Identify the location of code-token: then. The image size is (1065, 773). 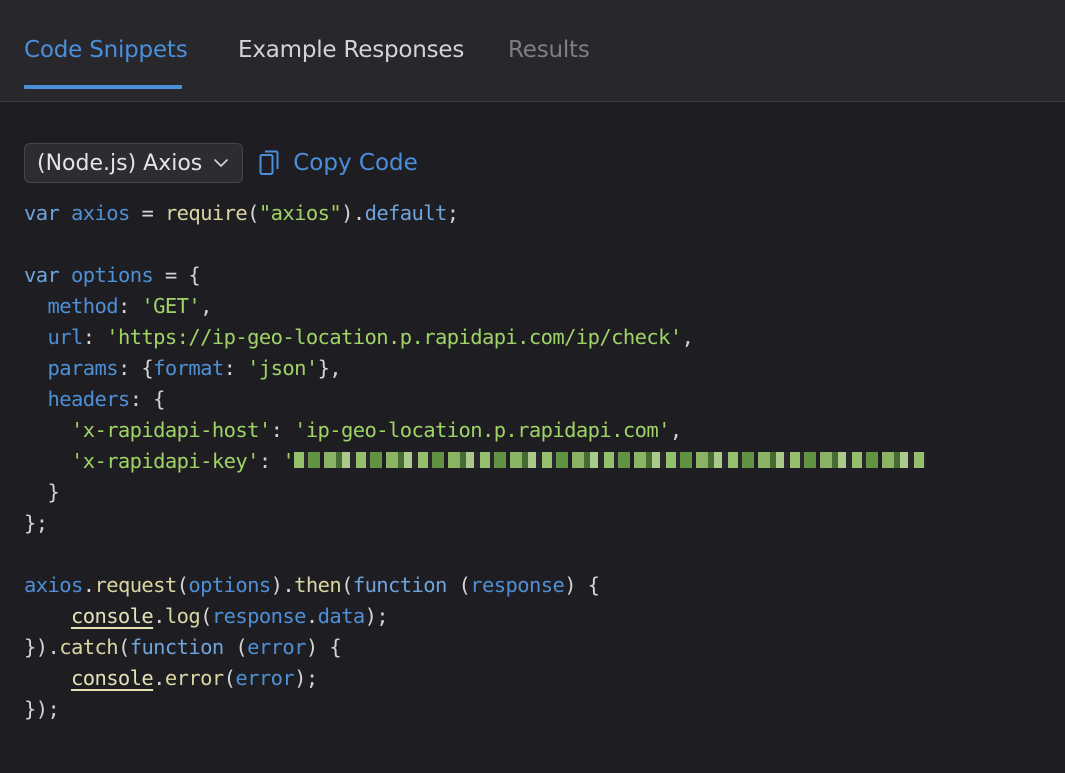
(318, 585).